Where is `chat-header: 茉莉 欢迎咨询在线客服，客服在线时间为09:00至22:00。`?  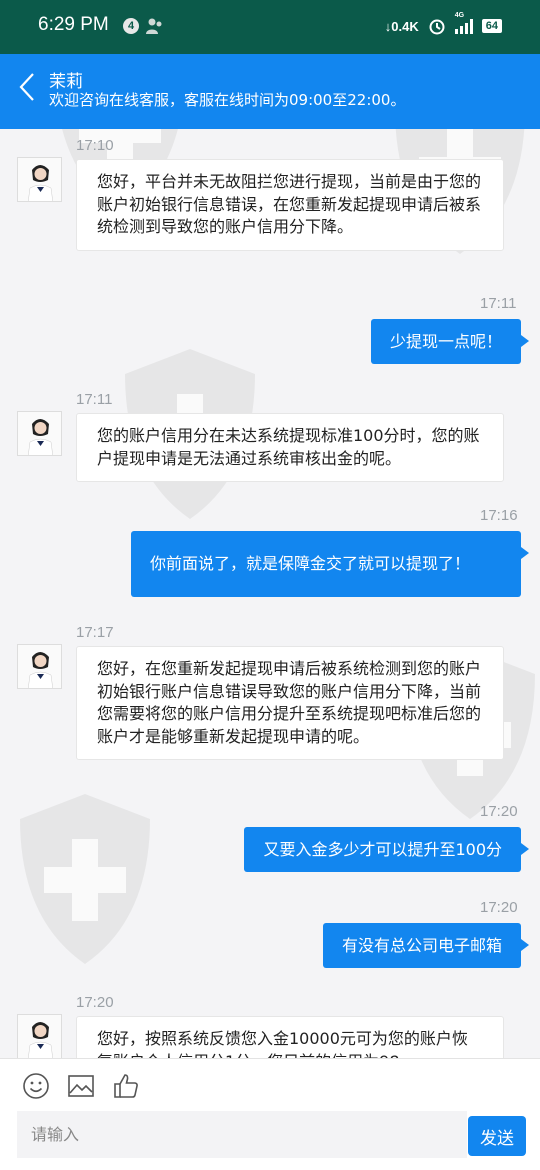
chat-header: 茉莉 欢迎咨询在线客服，客服在线时间为09:00至22:00。 is located at coordinates (270, 91).